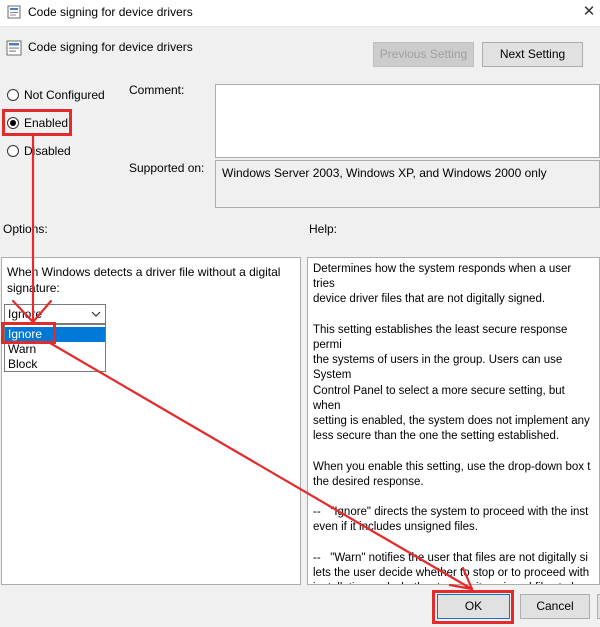 The height and width of the screenshot is (627, 600). I want to click on cancel-button: Cancel, so click(555, 606).